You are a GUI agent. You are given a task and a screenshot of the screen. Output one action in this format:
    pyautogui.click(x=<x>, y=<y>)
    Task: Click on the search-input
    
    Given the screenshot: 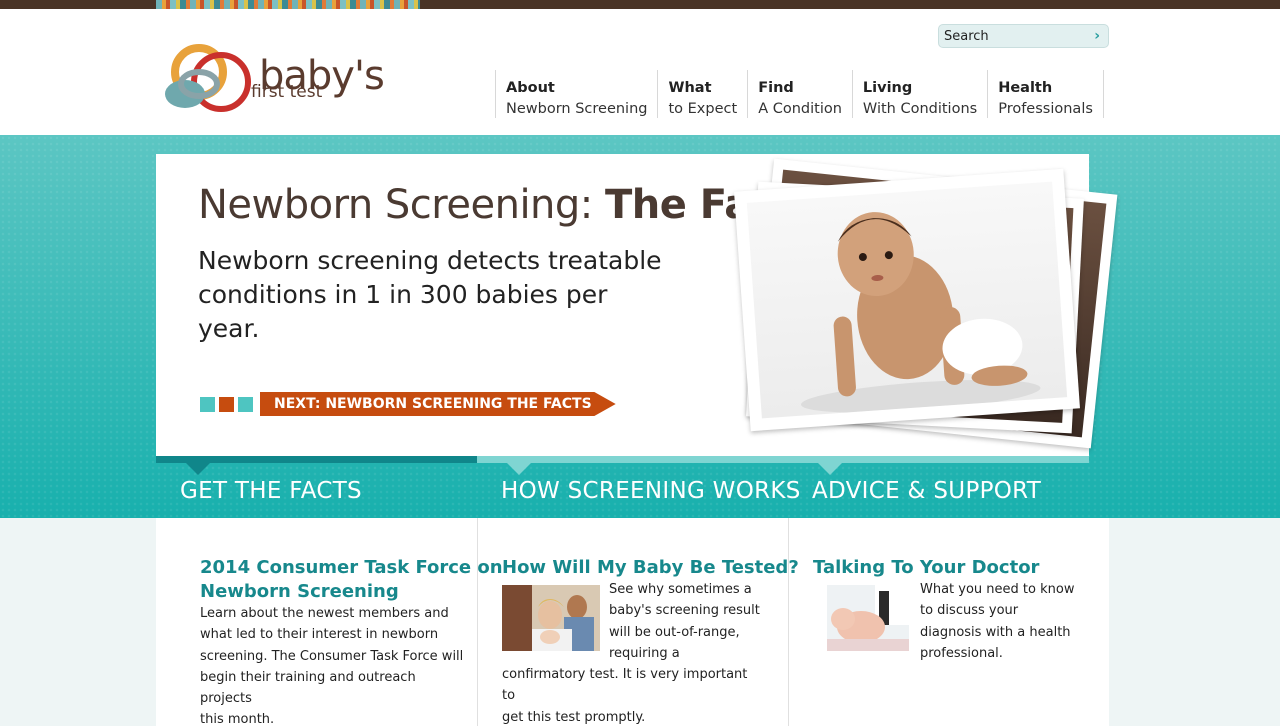 What is the action you would take?
    pyautogui.click(x=1014, y=36)
    